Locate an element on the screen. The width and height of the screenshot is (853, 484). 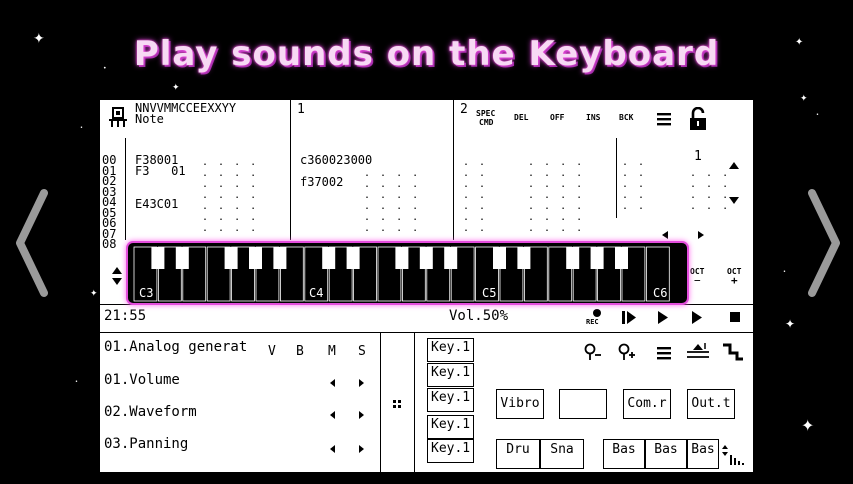
track0-row4: E43C01 is located at coordinates (156, 204).